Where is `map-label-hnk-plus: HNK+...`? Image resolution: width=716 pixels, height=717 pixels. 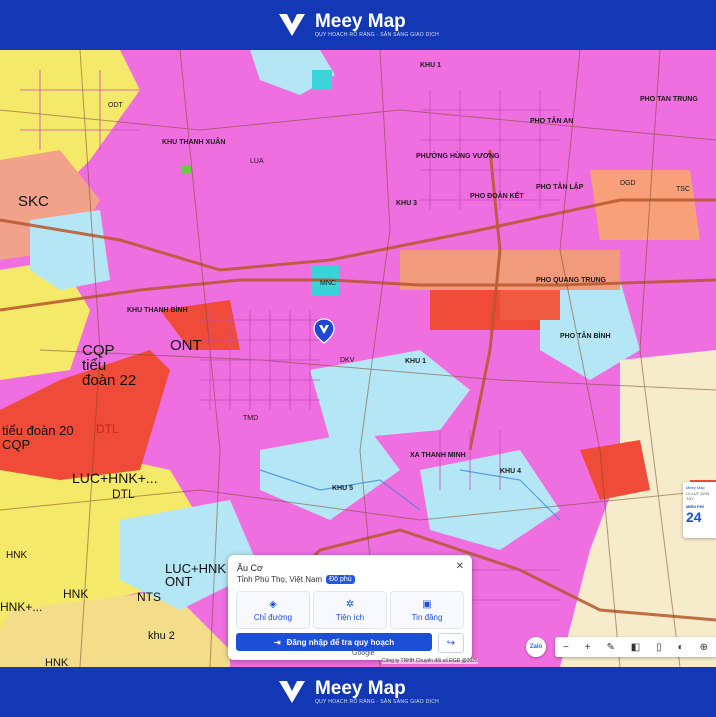 map-label-hnk-plus: HNK+... is located at coordinates (21, 607).